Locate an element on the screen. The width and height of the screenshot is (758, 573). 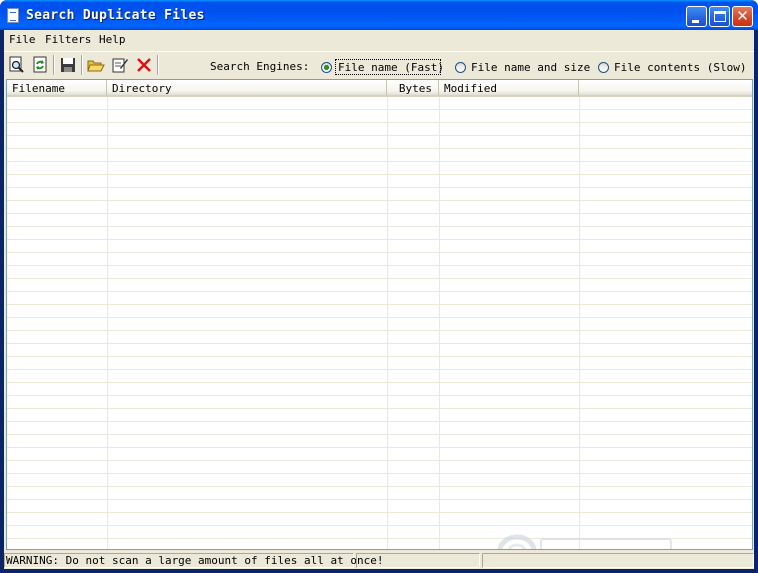
save-icon is located at coordinates (68, 65).